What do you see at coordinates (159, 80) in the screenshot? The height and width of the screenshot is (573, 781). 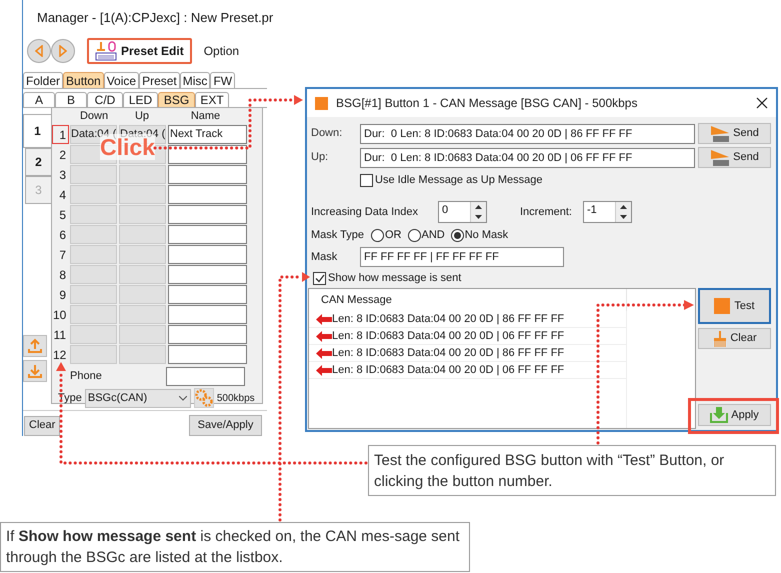 I see `tab: Preset` at bounding box center [159, 80].